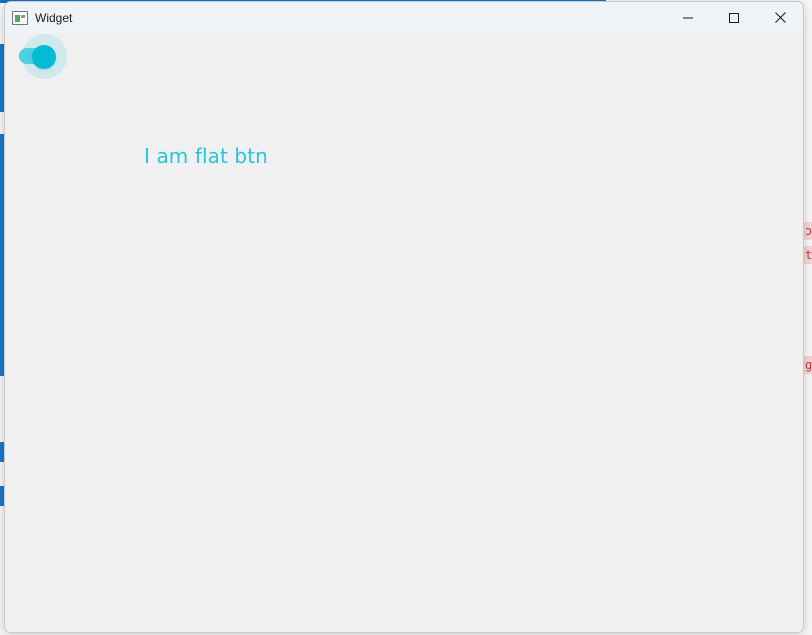 This screenshot has width=812, height=635. Describe the element at coordinates (808, 231) in the screenshot. I see `background-text-fragment: ɔ` at that location.